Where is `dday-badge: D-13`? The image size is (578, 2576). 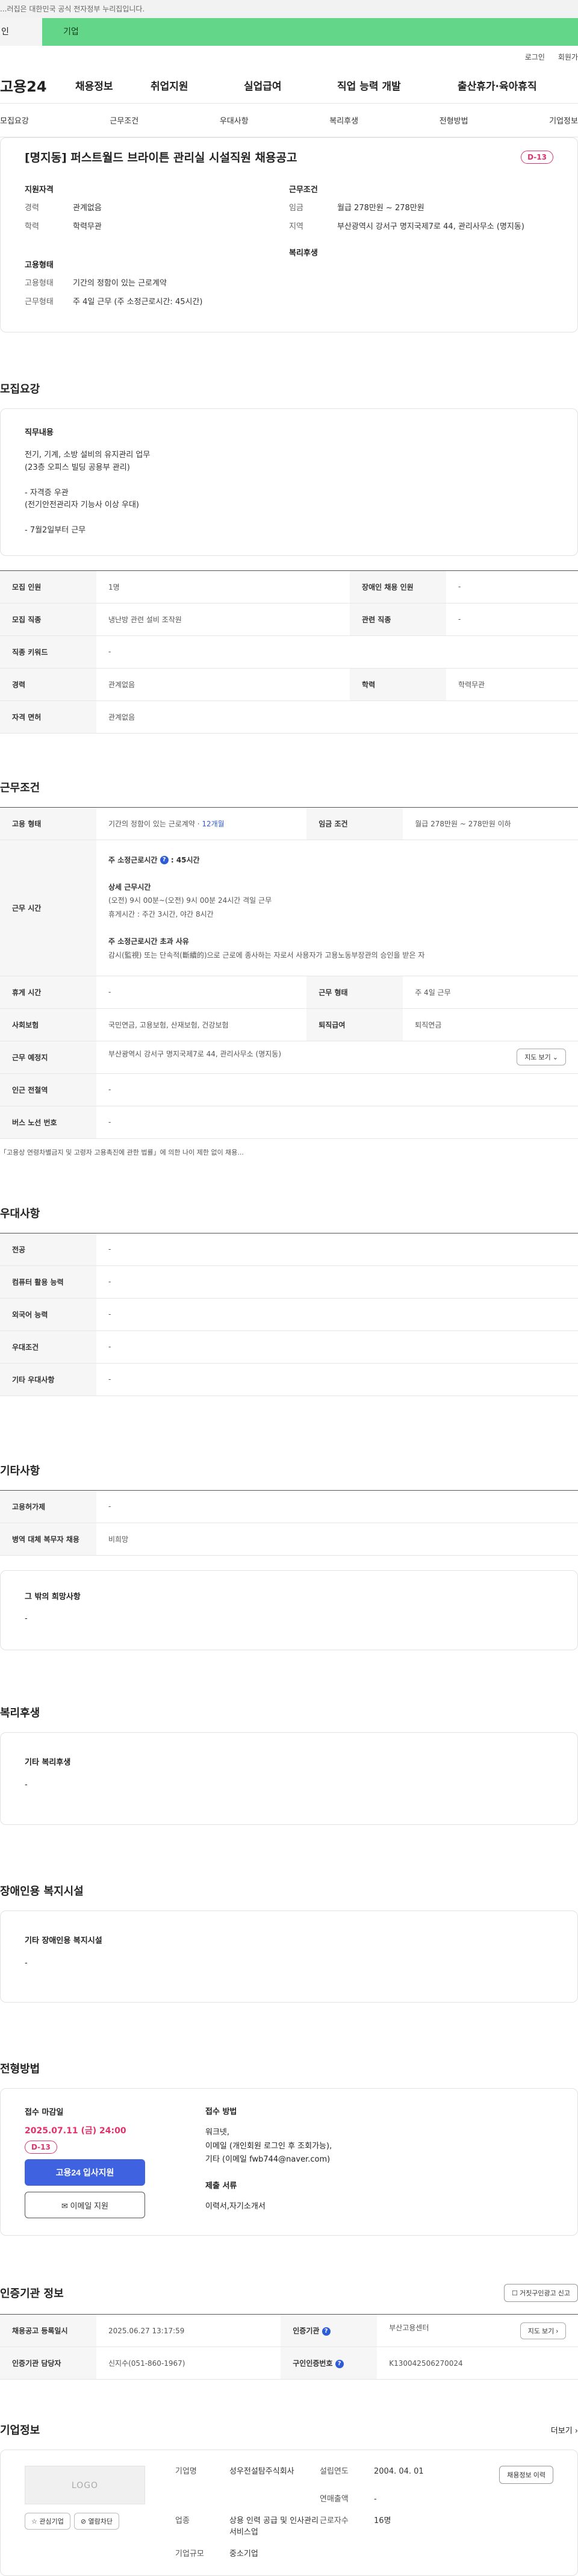
dday-badge: D-13 is located at coordinates (537, 157).